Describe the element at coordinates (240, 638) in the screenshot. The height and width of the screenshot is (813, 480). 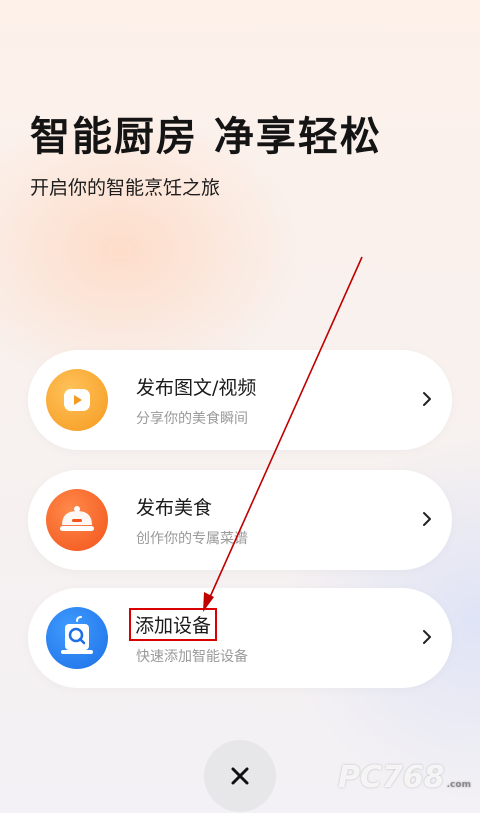
I see `add-device-card: 添加设备 快速添加智能设备` at that location.